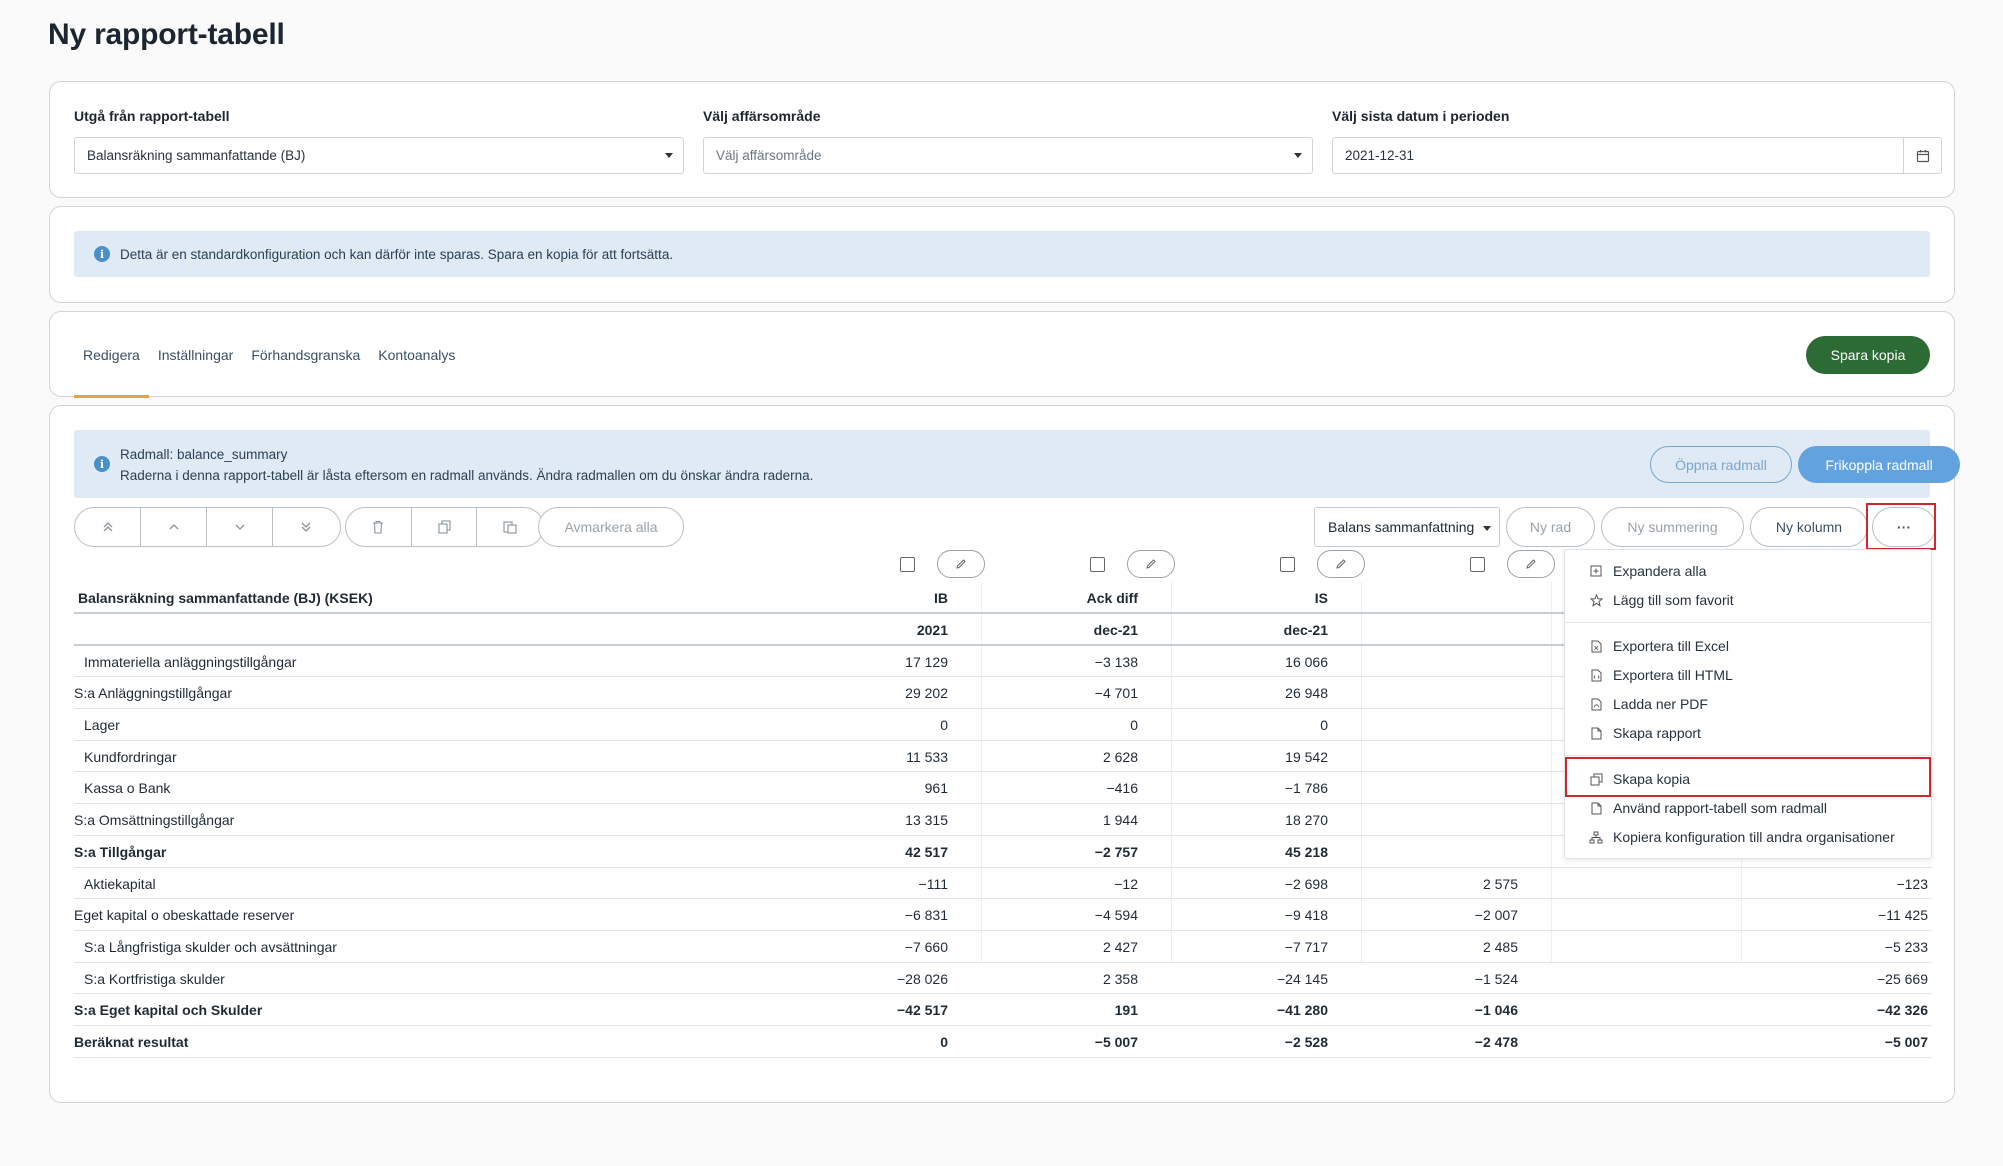 This screenshot has height=1166, width=2003. I want to click on cell-value: −41 280, so click(1302, 1010).